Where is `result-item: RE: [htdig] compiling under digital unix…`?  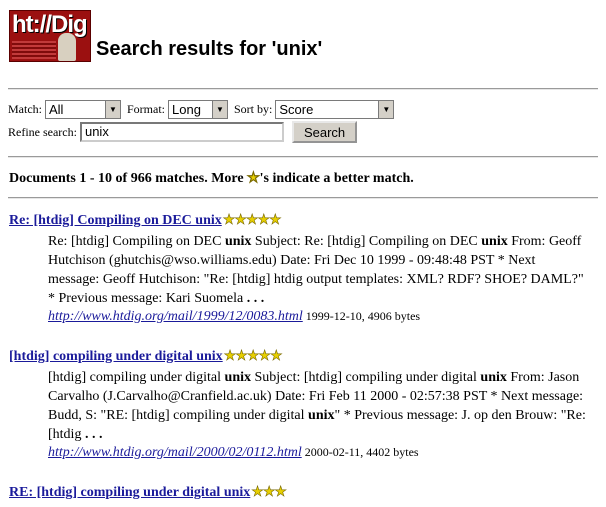 result-item: RE: [htdig] compiling under digital unix… is located at coordinates (304, 492).